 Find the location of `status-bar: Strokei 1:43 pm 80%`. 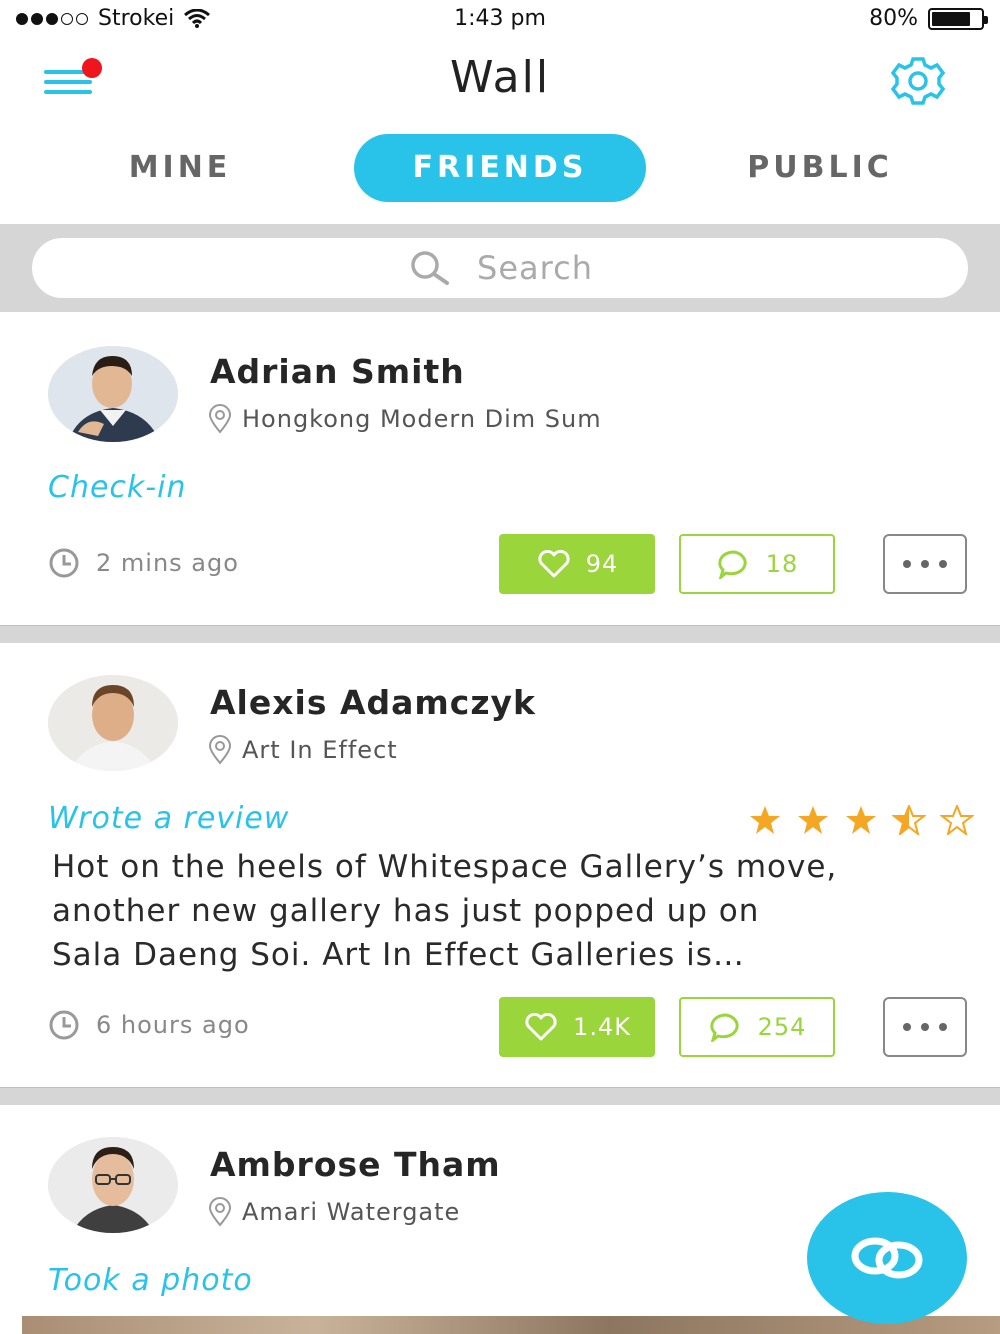

status-bar: Strokei 1:43 pm 80% is located at coordinates (500, 20).